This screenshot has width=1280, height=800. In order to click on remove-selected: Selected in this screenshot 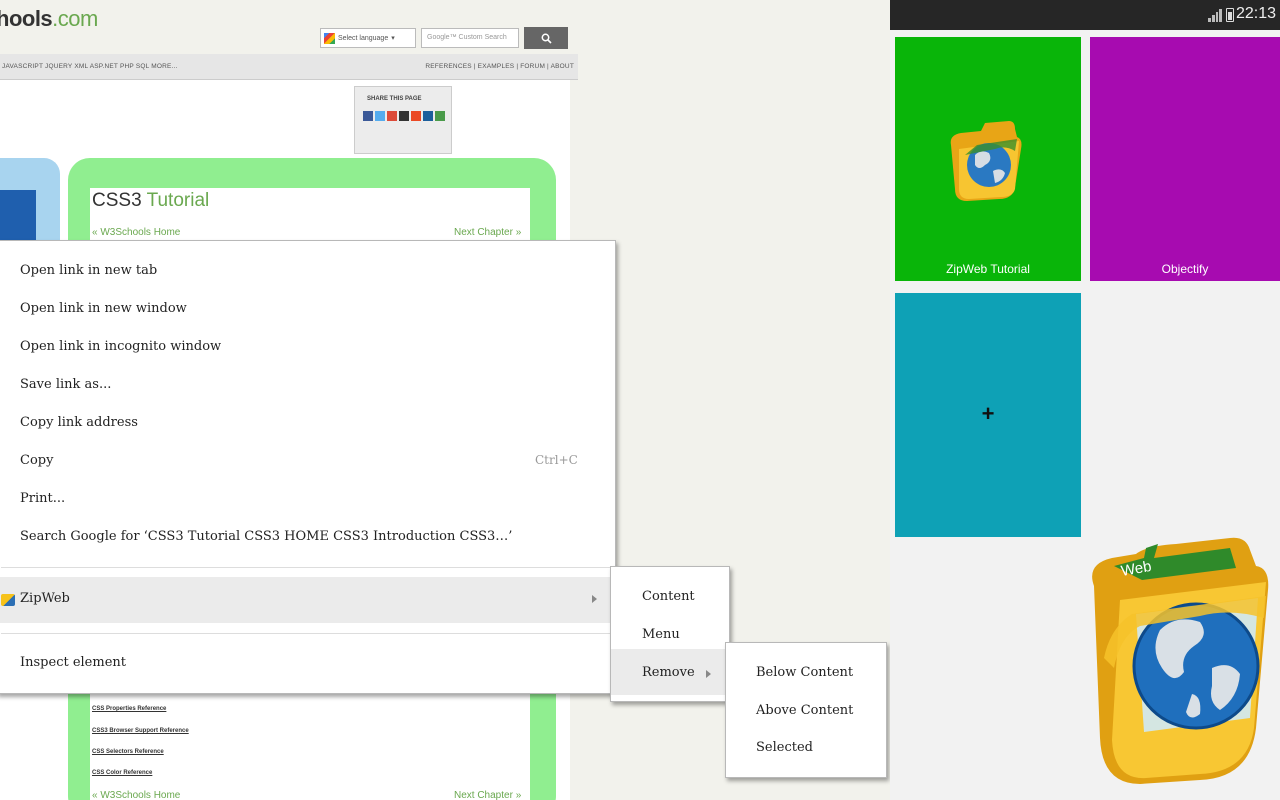, I will do `click(784, 747)`.